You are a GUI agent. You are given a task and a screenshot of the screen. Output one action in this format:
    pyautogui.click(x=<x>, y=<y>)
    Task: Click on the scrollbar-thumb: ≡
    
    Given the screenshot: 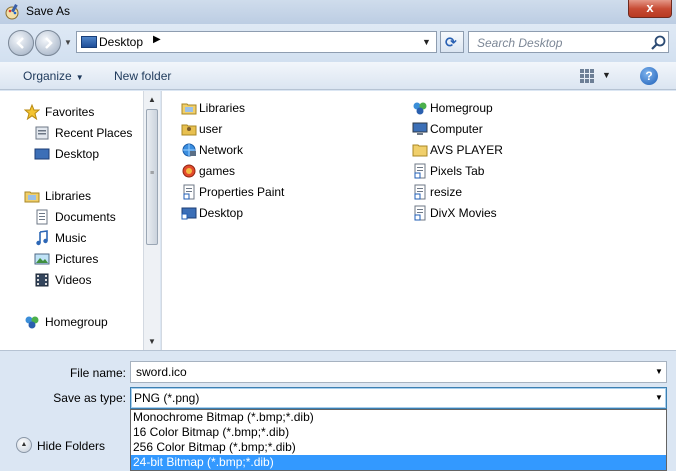 What is the action you would take?
    pyautogui.click(x=152, y=177)
    